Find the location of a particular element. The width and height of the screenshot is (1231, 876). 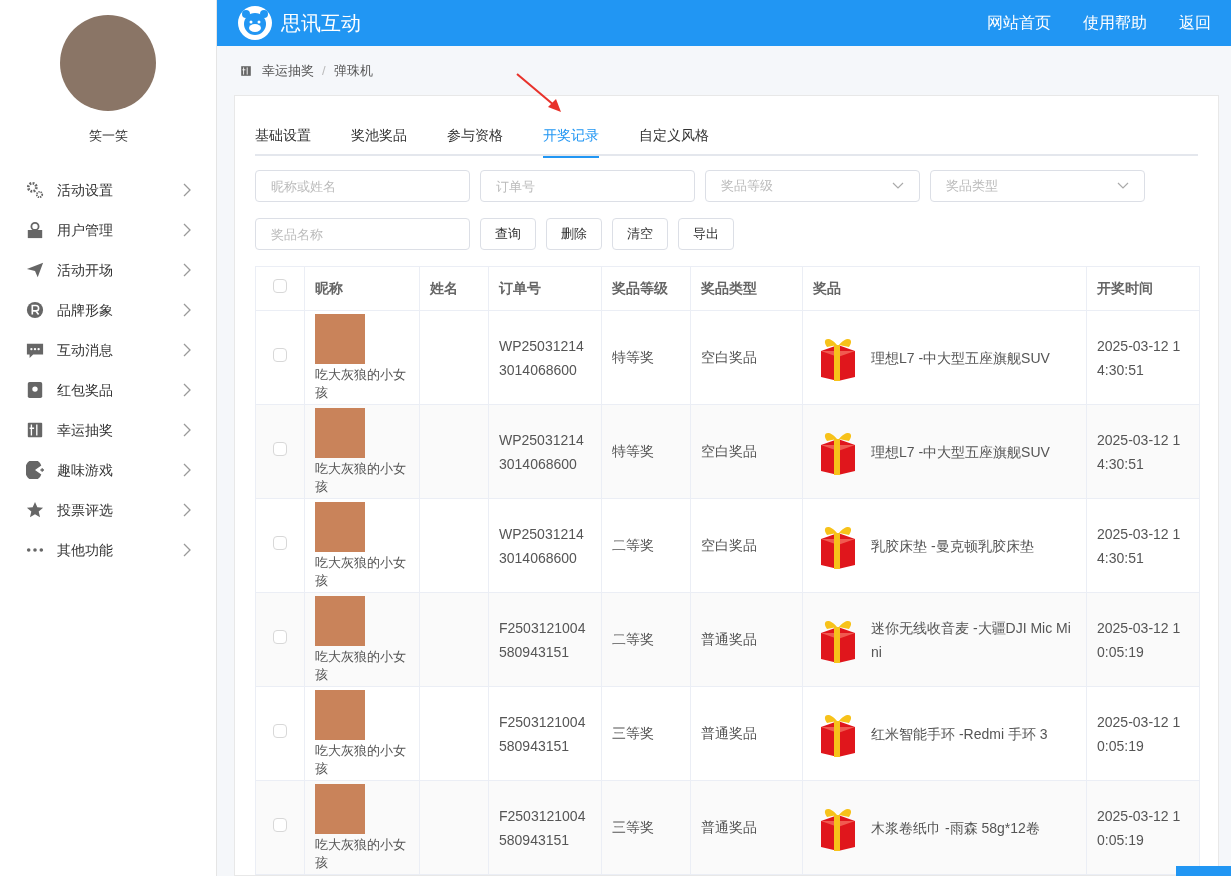

tab: 基础设置 is located at coordinates (283, 139).